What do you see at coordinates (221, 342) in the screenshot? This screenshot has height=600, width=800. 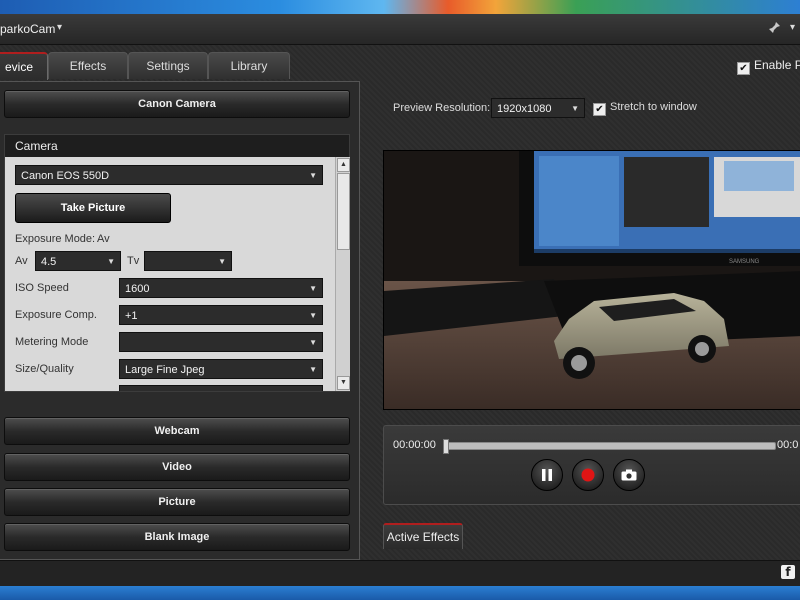 I see `metering-mode-select: ▼` at bounding box center [221, 342].